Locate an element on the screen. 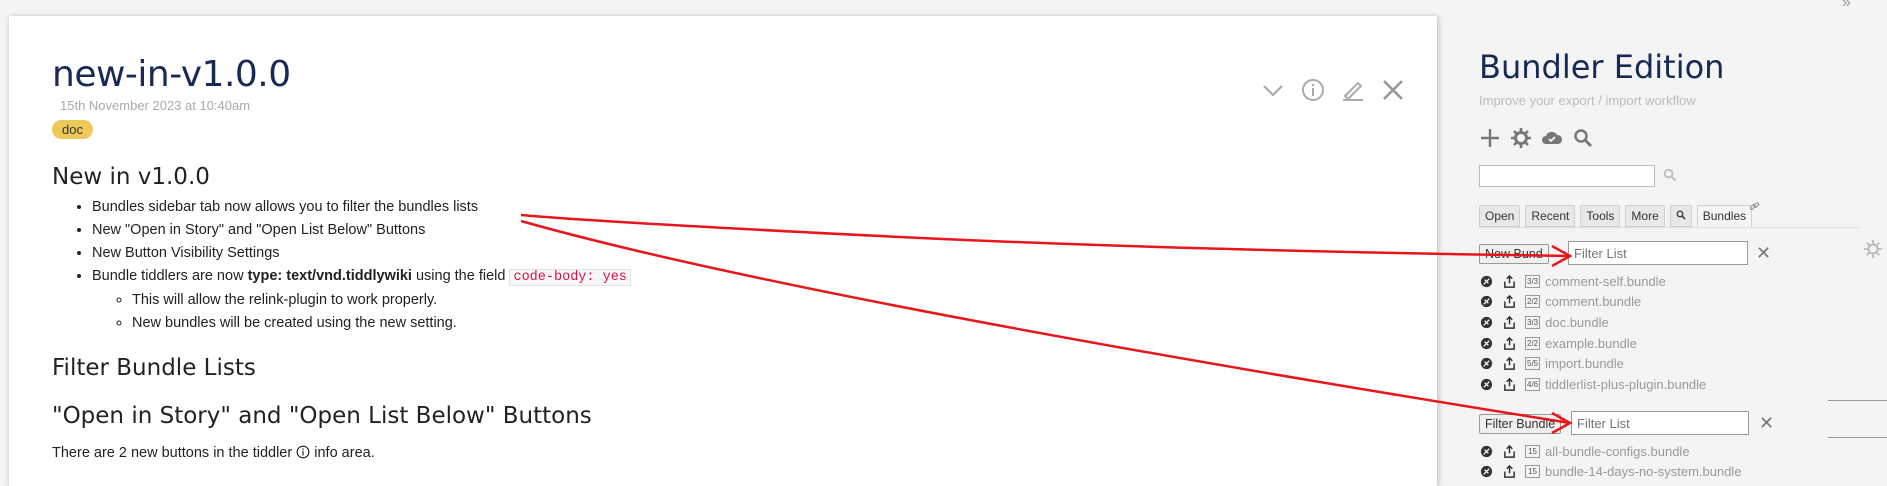 This screenshot has width=1887, height=486. new-bundle-button: New Bund is located at coordinates (1514, 254).